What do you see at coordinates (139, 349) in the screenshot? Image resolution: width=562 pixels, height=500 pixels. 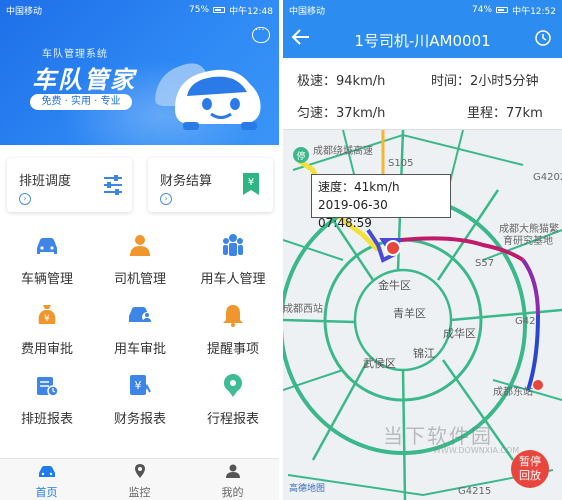 I see `grid-label: 用车审批` at bounding box center [139, 349].